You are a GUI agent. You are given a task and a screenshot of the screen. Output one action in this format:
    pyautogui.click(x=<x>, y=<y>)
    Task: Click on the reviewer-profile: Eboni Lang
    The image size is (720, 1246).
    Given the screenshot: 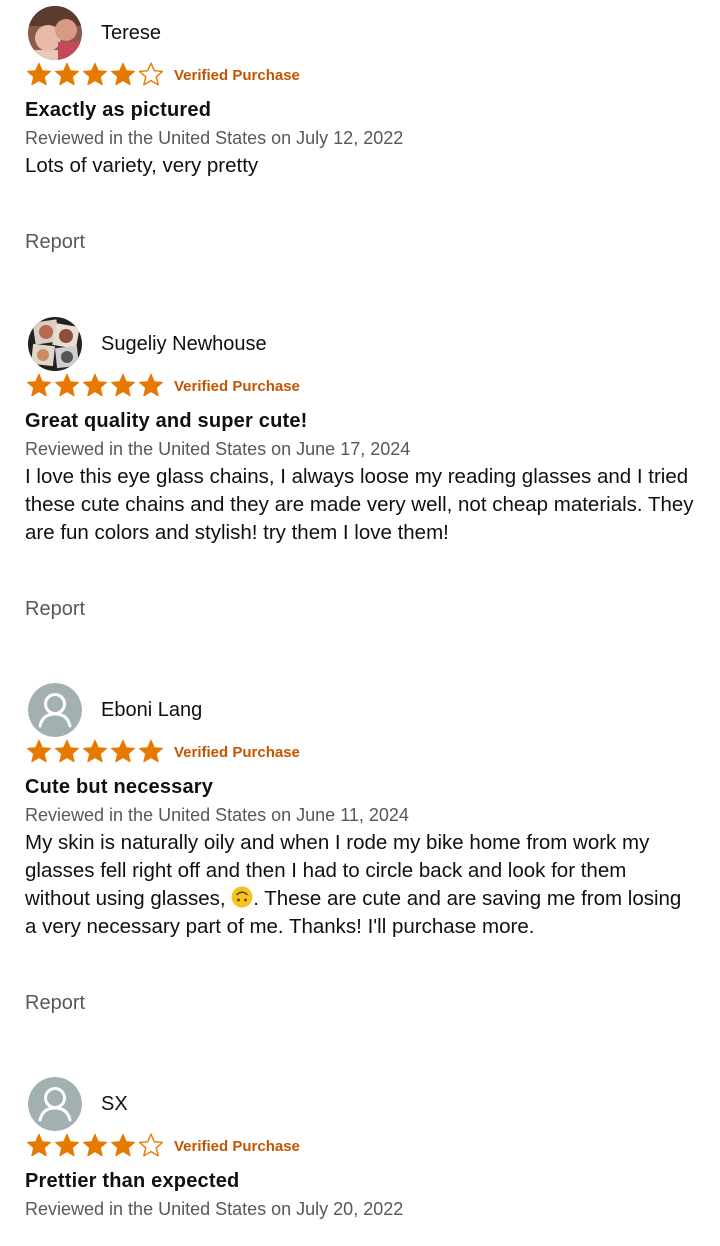 What is the action you would take?
    pyautogui.click(x=360, y=710)
    